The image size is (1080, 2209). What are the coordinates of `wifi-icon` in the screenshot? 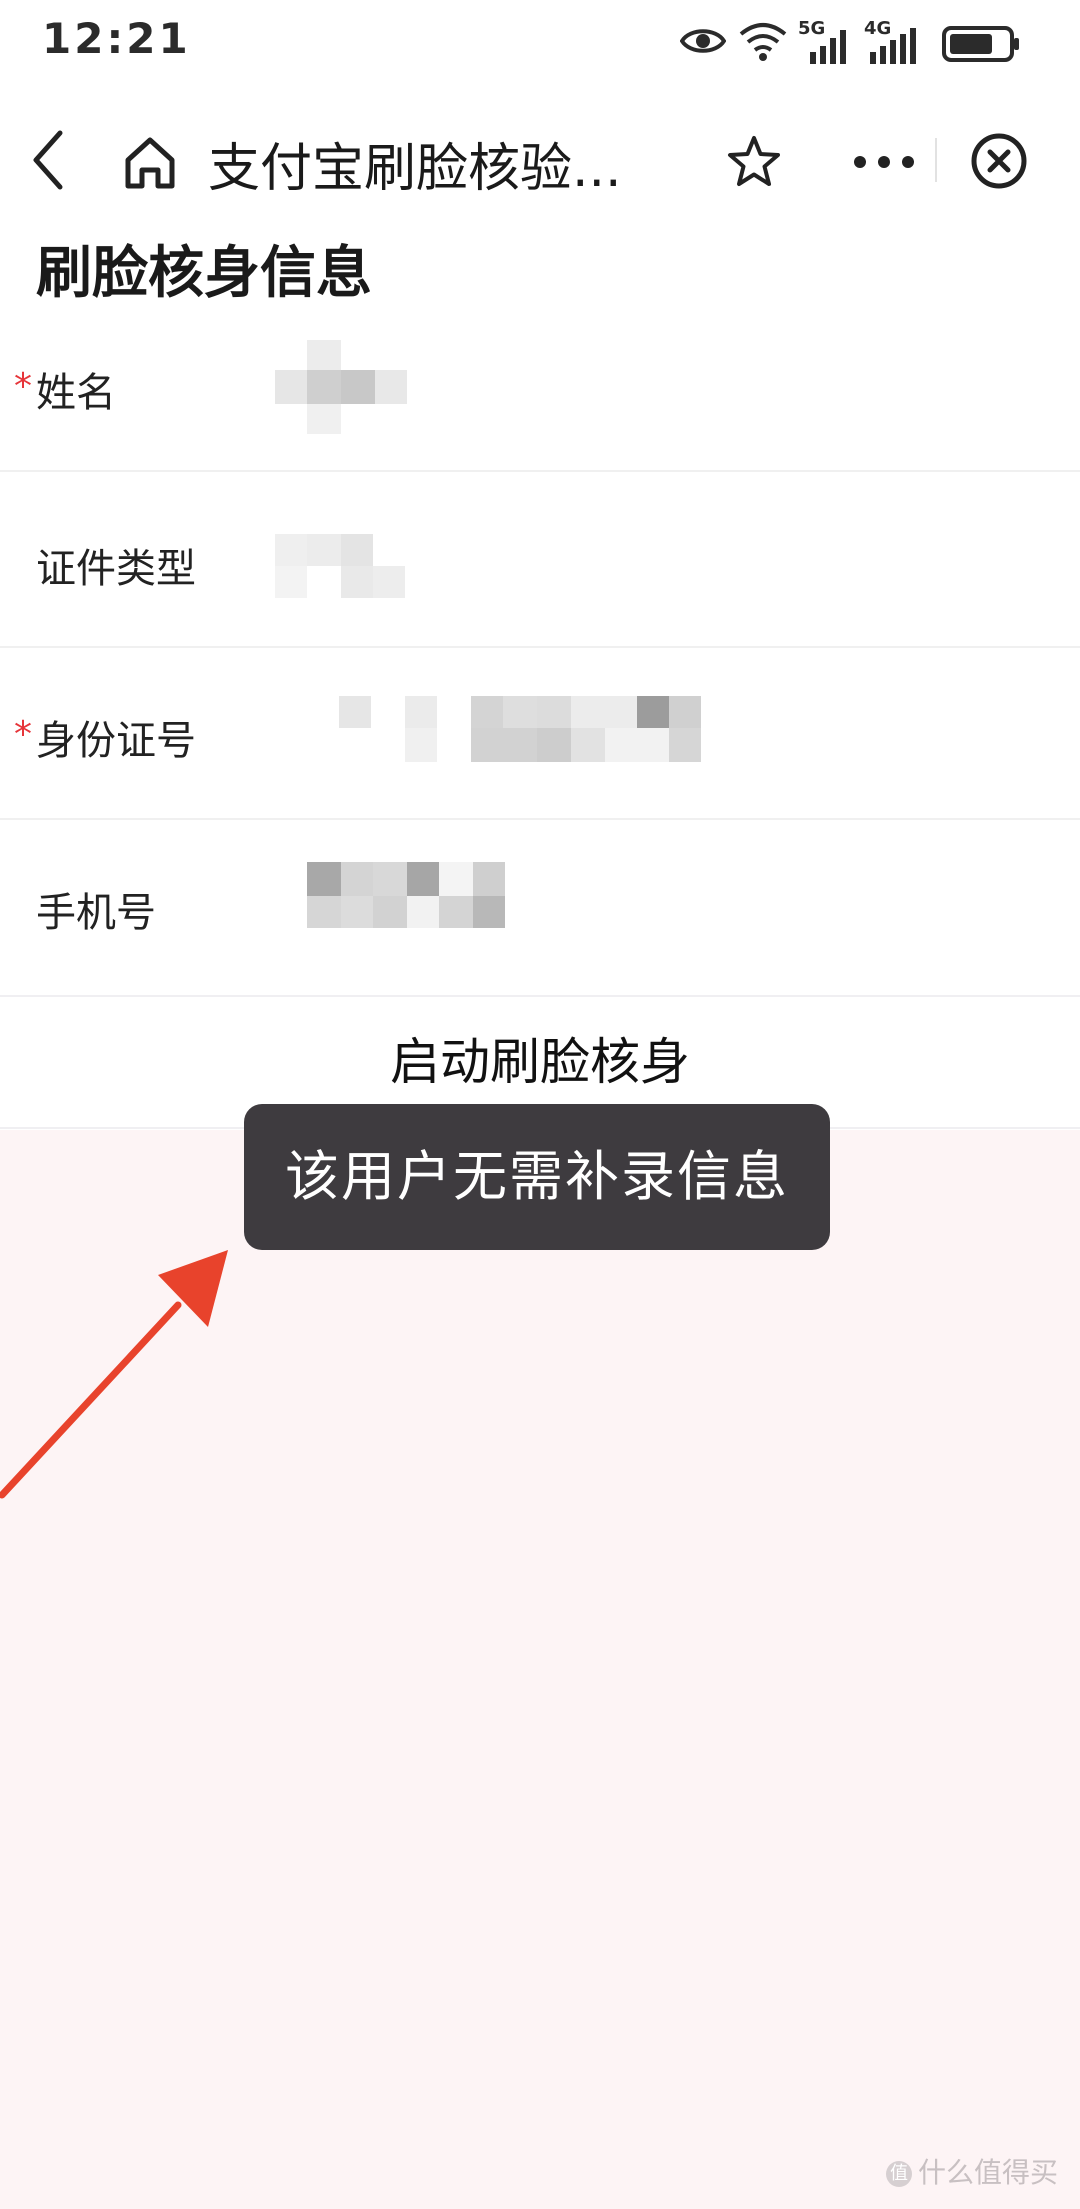 It's located at (763, 42).